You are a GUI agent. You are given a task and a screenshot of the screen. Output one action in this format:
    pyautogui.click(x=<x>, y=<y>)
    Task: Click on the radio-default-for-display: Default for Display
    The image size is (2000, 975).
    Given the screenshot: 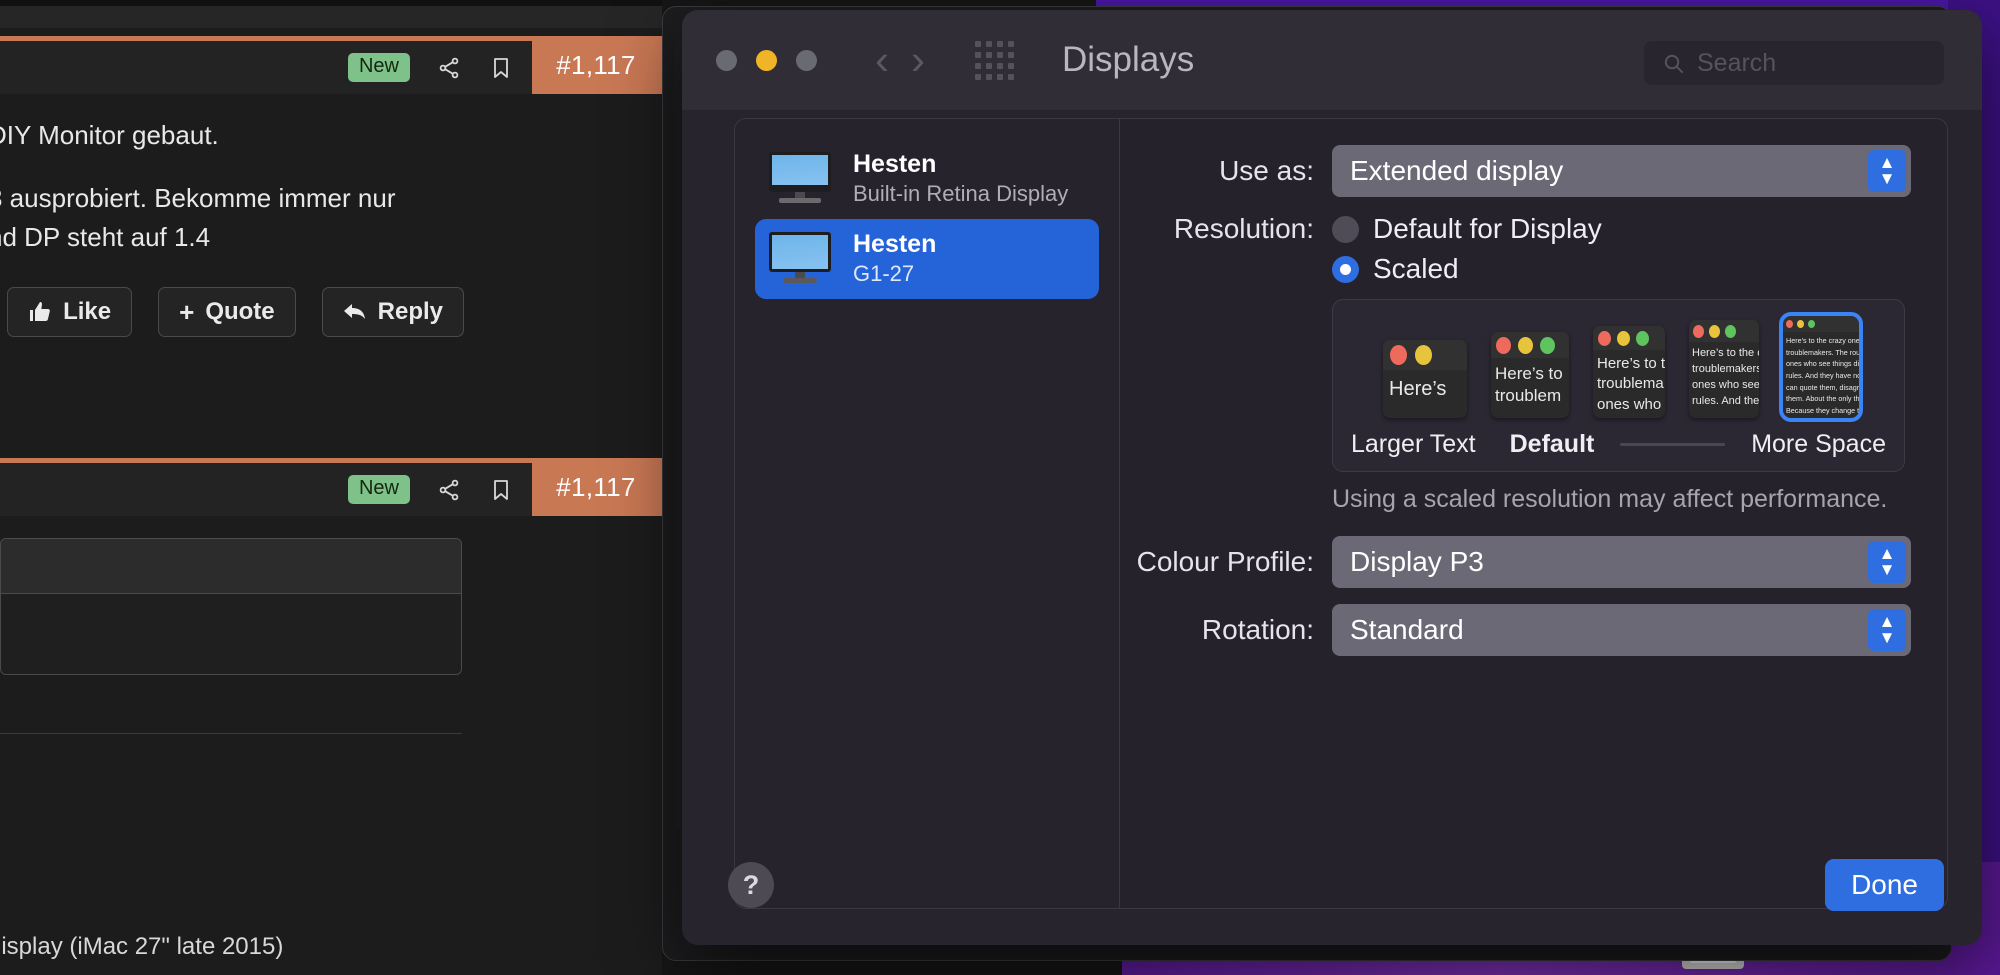 What is the action you would take?
    pyautogui.click(x=1467, y=229)
    